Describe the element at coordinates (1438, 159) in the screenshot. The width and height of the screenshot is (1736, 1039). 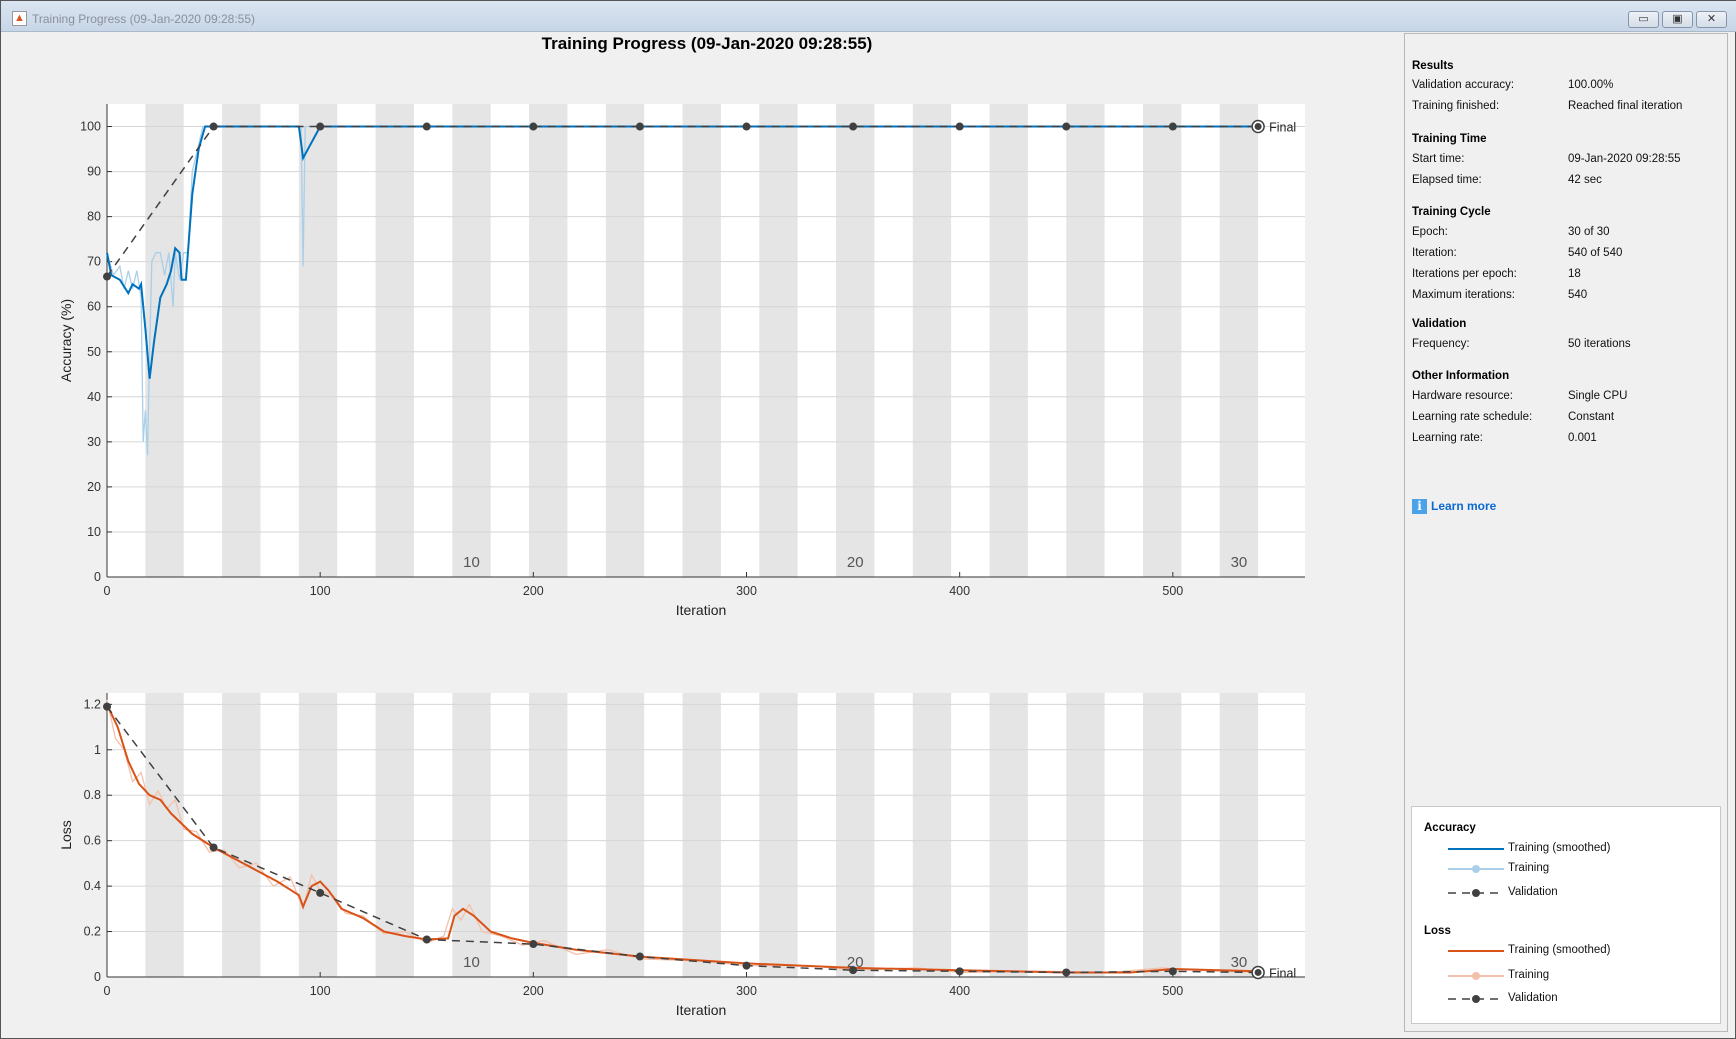
I see `info-label: Start time:` at that location.